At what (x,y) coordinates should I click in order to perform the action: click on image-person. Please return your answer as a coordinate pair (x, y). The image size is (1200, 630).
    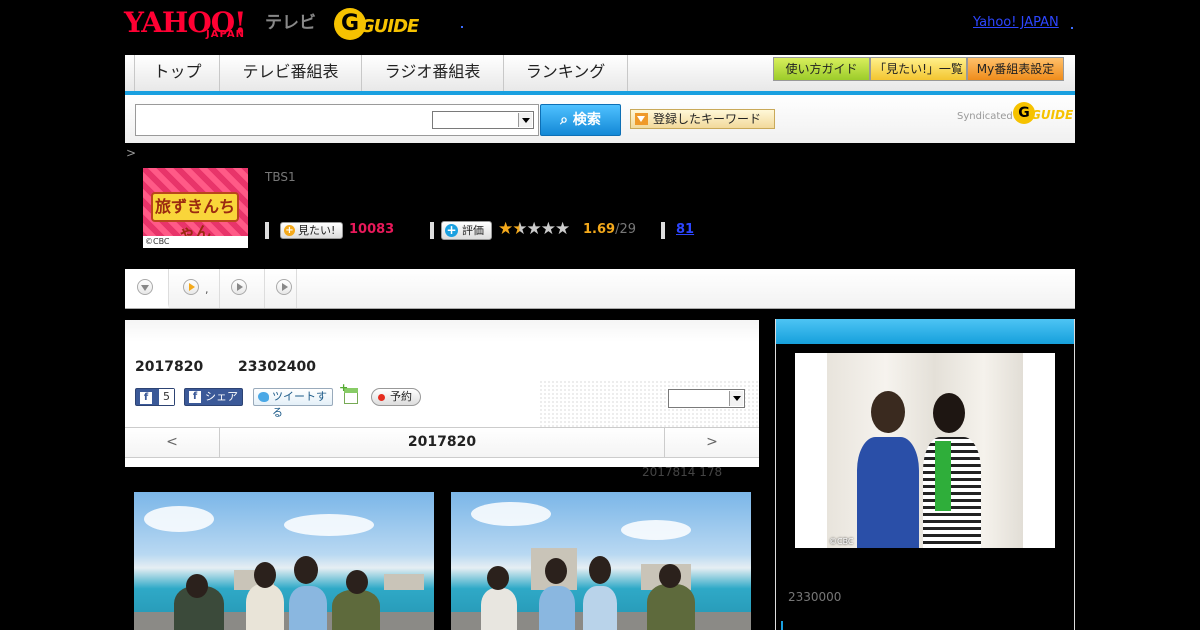
    Looking at the image, I should click on (952, 492).